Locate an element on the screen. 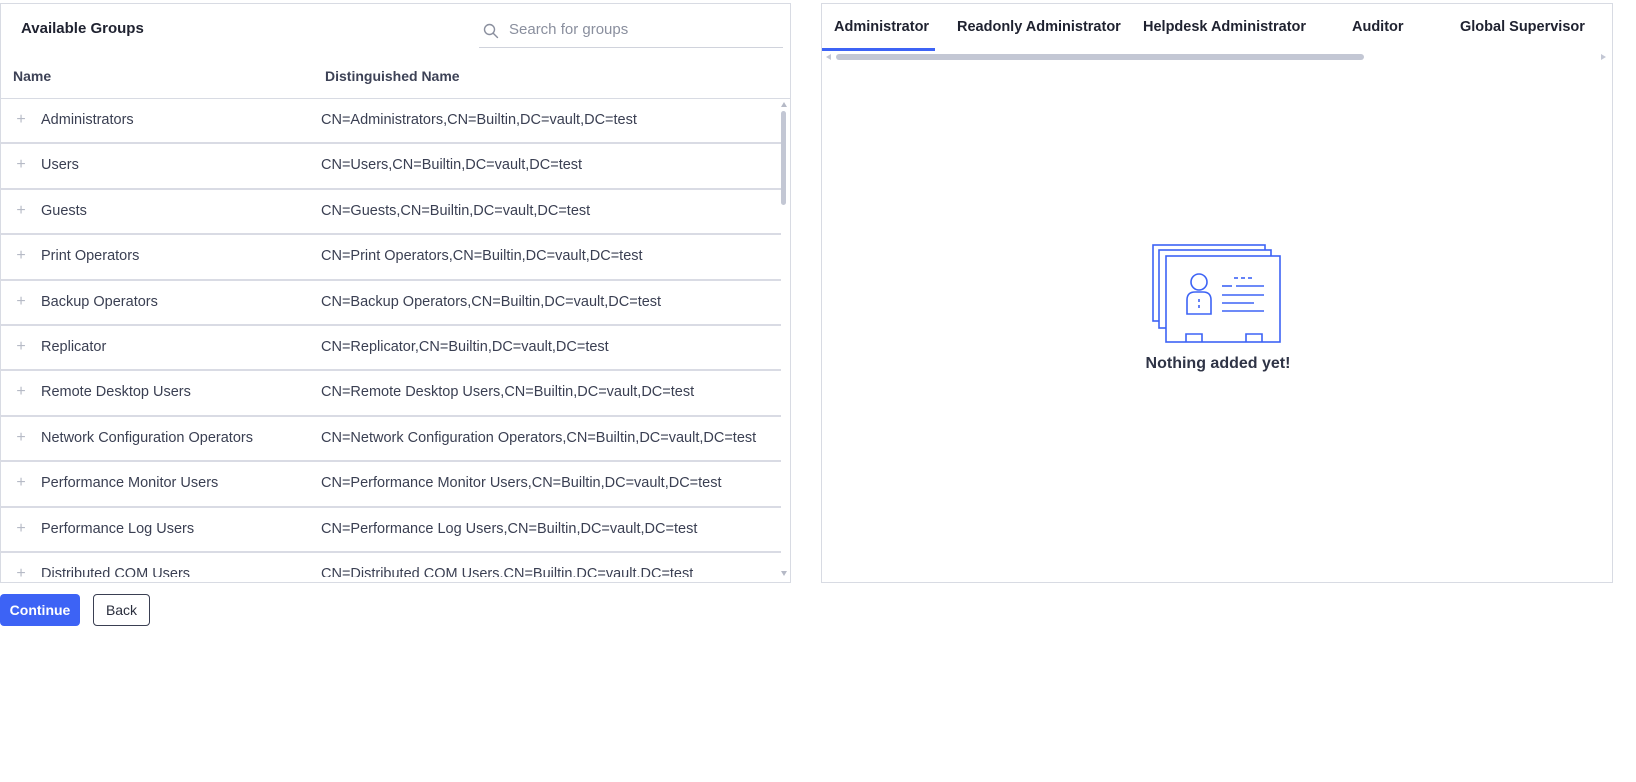  tabs-horizontal-scrollbar is located at coordinates (1216, 57).